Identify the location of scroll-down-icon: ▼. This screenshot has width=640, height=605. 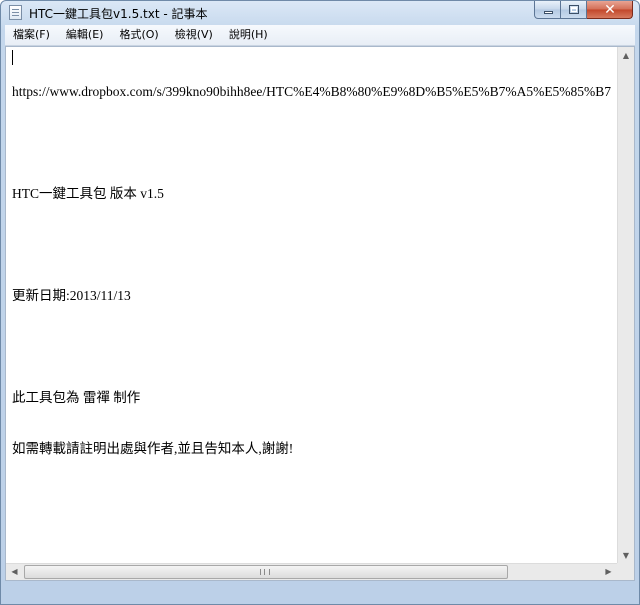
(626, 555).